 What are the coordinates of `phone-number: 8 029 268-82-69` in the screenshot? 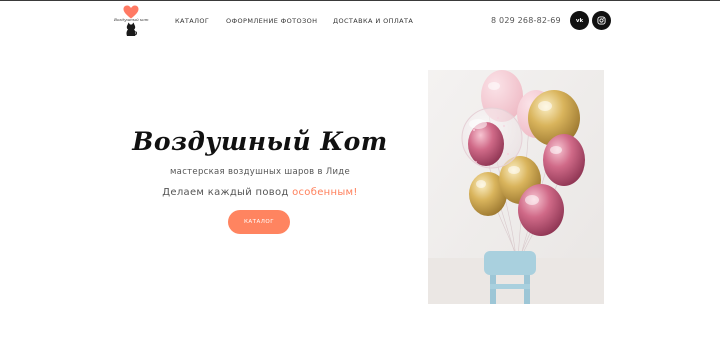 It's located at (526, 20).